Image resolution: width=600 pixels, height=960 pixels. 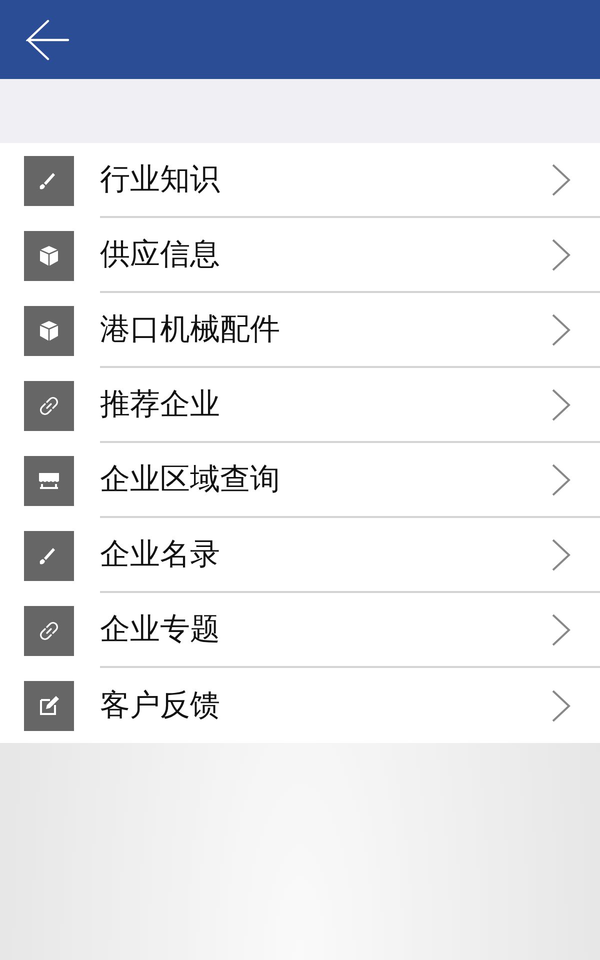 What do you see at coordinates (350, 330) in the screenshot?
I see `menu-item: 港口机械配件` at bounding box center [350, 330].